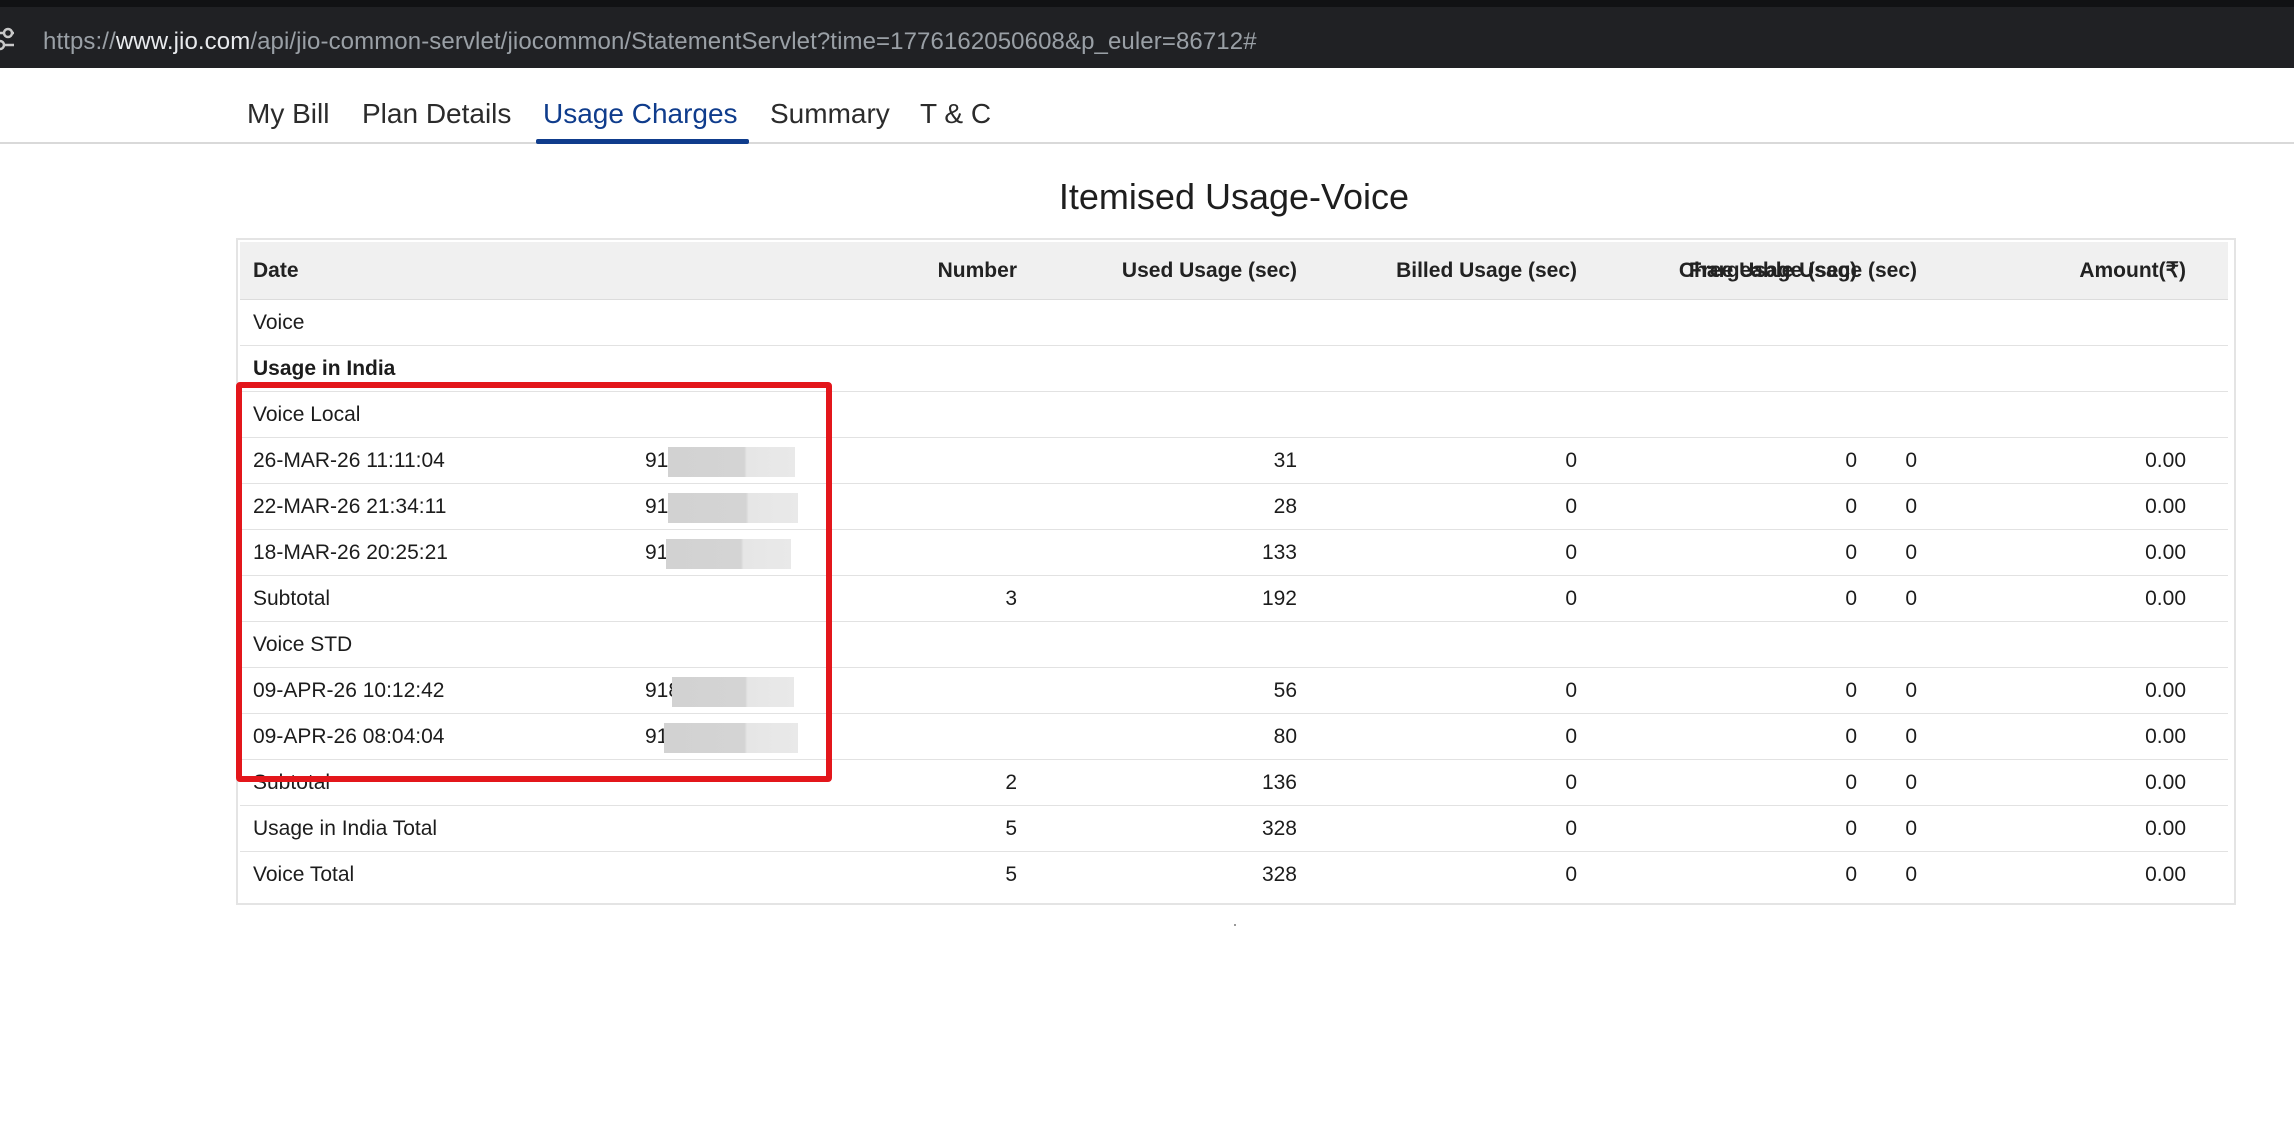 The height and width of the screenshot is (1128, 2294). I want to click on call-count: 3, so click(1011, 598).